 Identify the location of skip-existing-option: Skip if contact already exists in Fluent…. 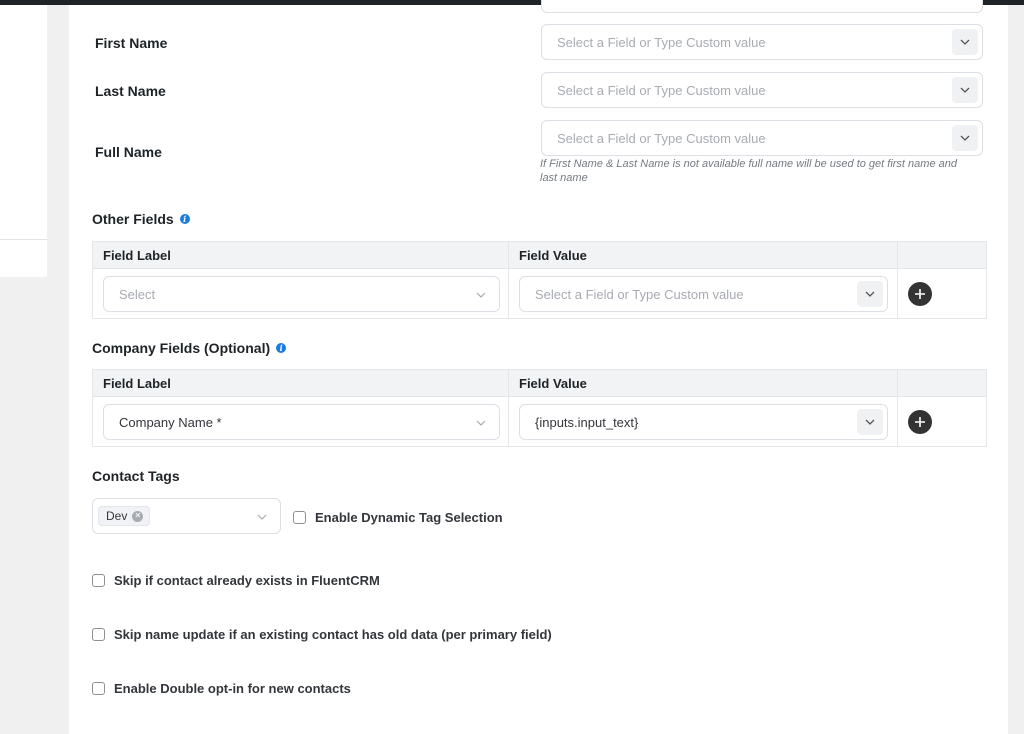
(236, 580).